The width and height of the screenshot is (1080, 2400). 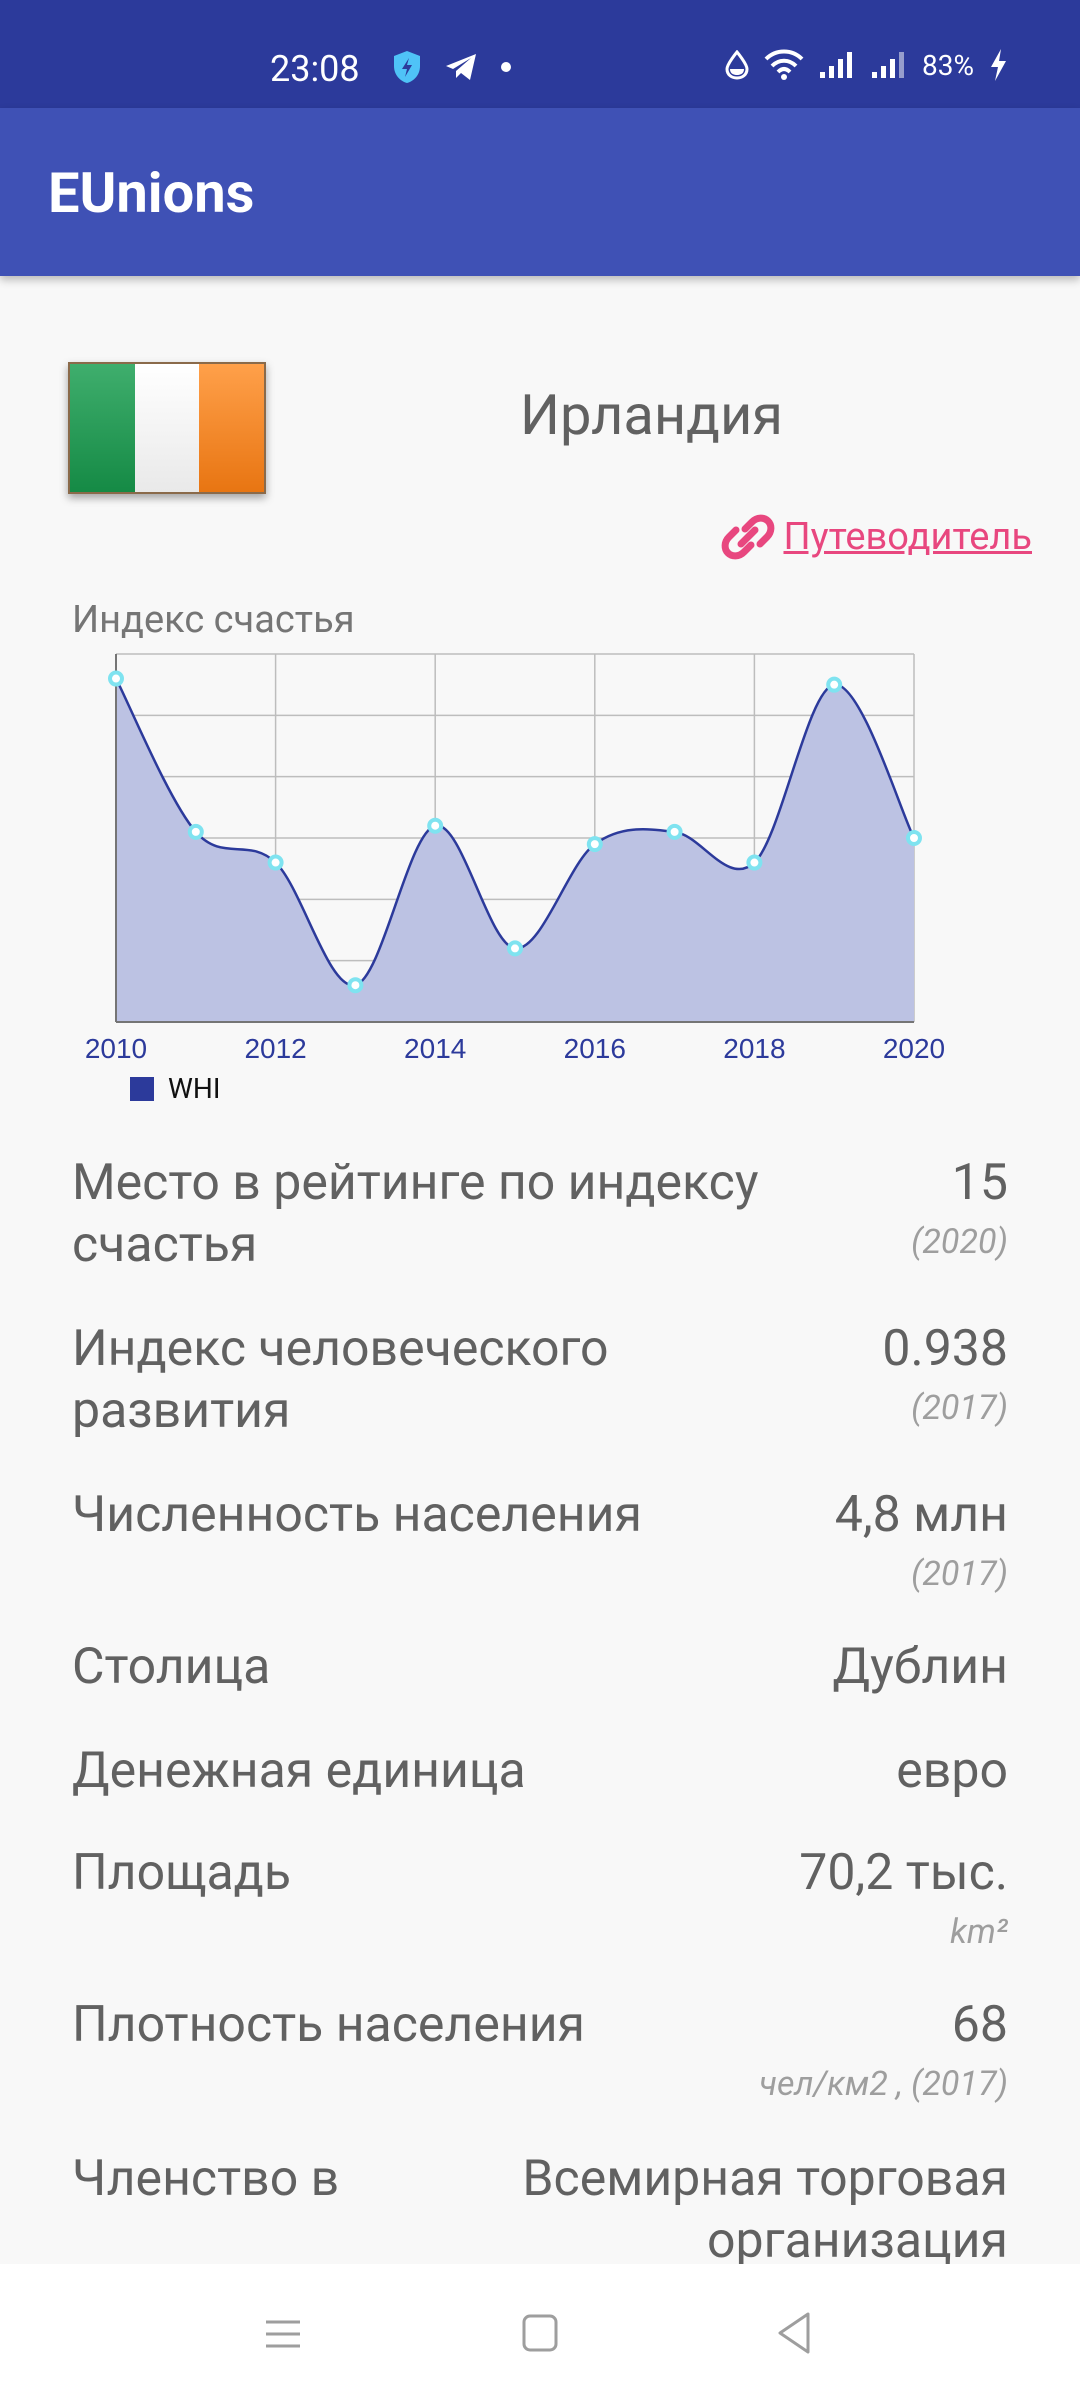 I want to click on fact-value: 4,8 млн, so click(x=921, y=1515).